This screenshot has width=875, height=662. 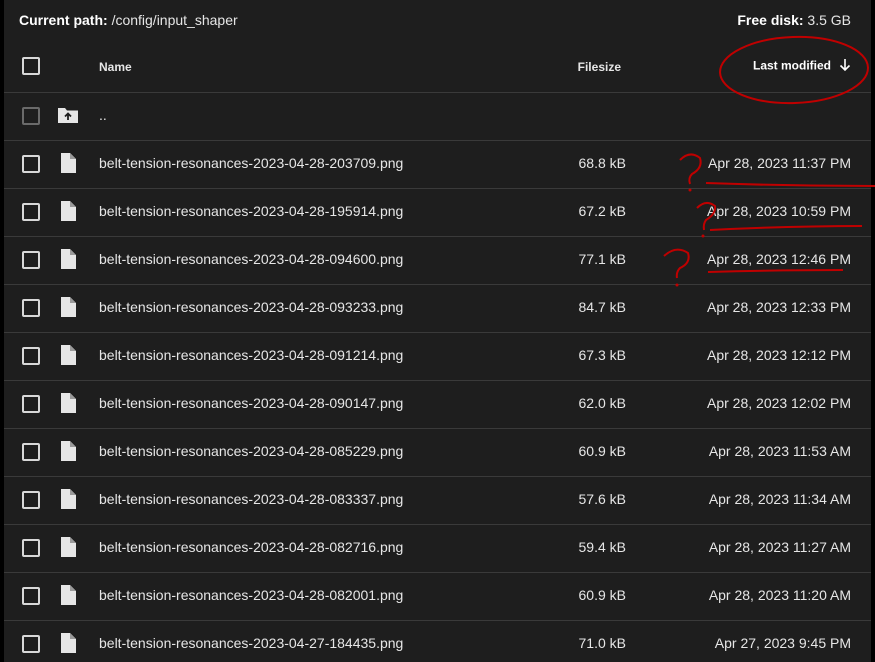 What do you see at coordinates (829, 20) in the screenshot?
I see `free-disk-value: 3.5 GB` at bounding box center [829, 20].